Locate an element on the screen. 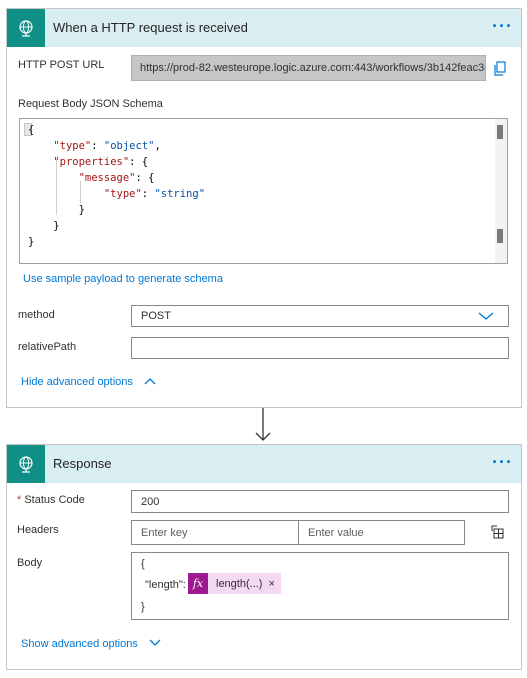 The height and width of the screenshot is (678, 527). chevron-up-icon is located at coordinates (150, 382).